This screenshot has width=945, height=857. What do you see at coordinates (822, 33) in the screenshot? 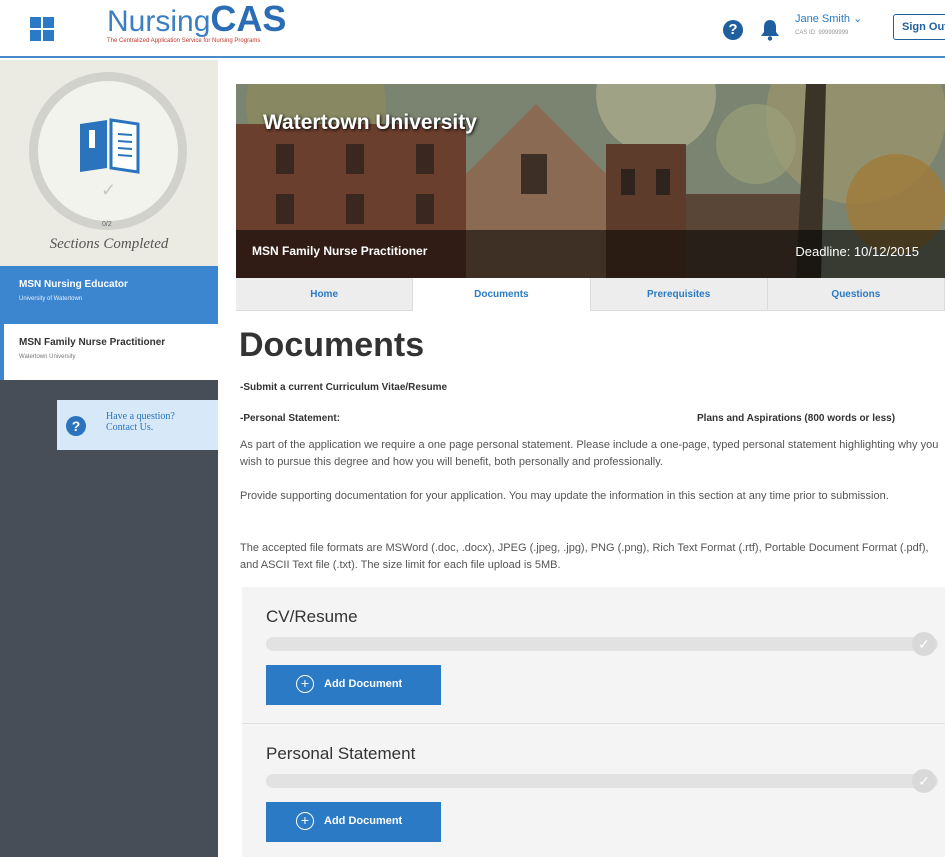
I see `cas-id: CAS ID: 999999999` at bounding box center [822, 33].